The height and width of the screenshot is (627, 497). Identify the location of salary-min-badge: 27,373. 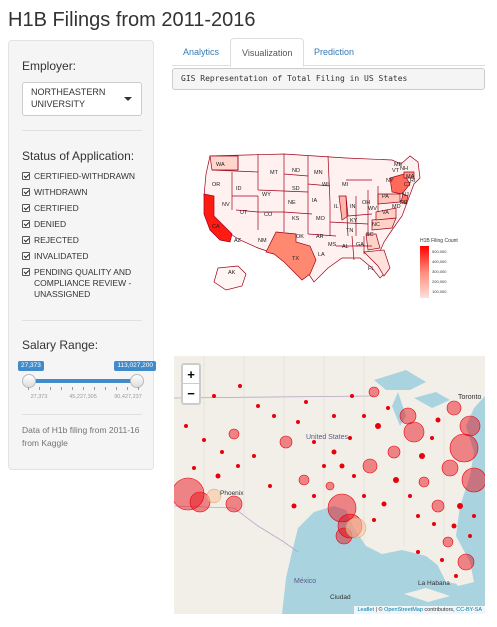
(31, 366).